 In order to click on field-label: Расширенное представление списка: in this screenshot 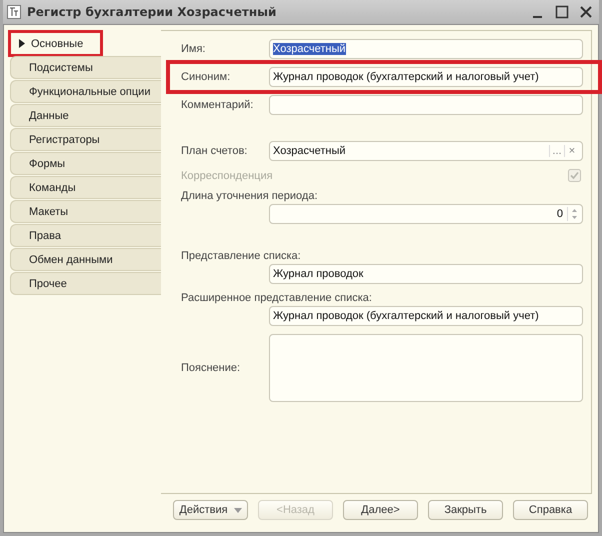, I will do `click(277, 298)`.